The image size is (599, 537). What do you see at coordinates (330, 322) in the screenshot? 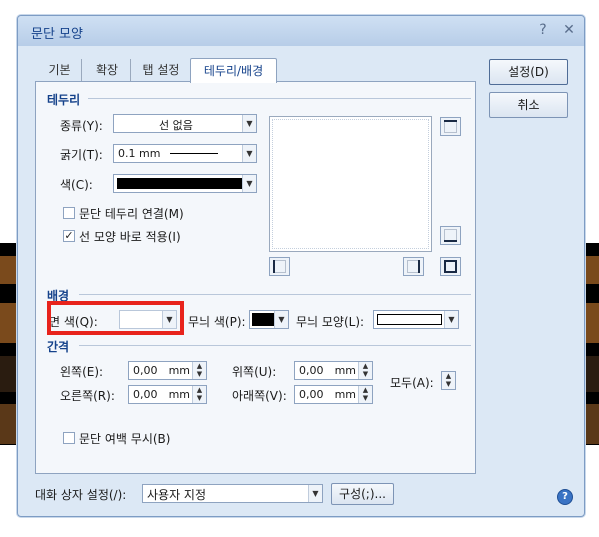
I see `pattern-shape-label: 무늬 모양(L):` at bounding box center [330, 322].